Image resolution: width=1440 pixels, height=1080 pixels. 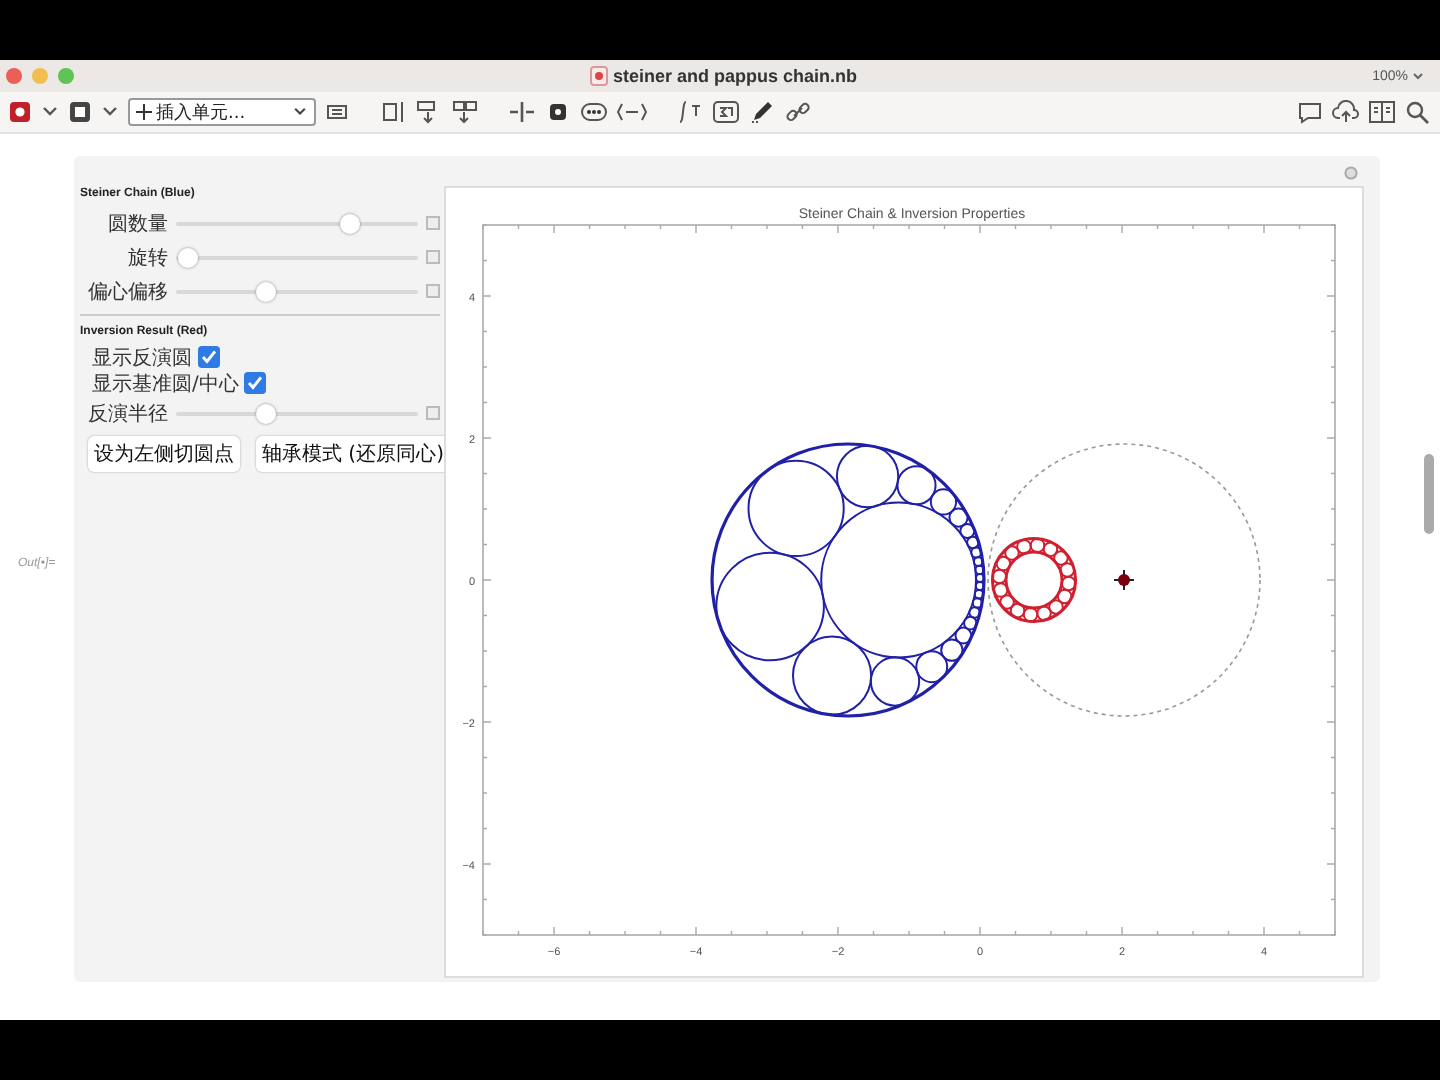 What do you see at coordinates (394, 112) in the screenshot?
I see `bracket-icon` at bounding box center [394, 112].